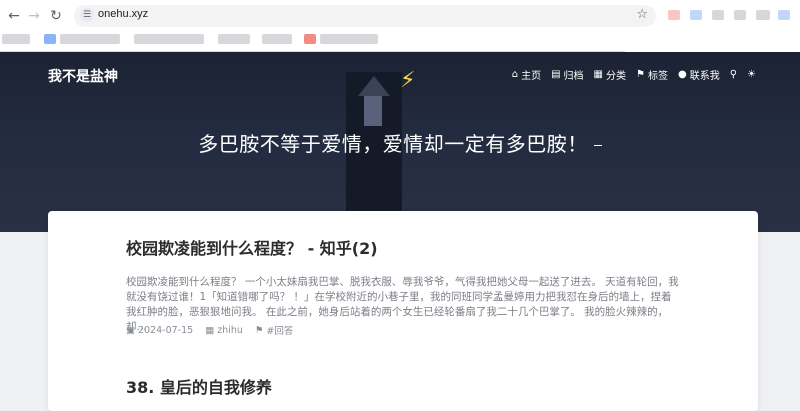 The height and width of the screenshot is (411, 800). I want to click on nav-item-home: ⌂ 主页, so click(526, 74).